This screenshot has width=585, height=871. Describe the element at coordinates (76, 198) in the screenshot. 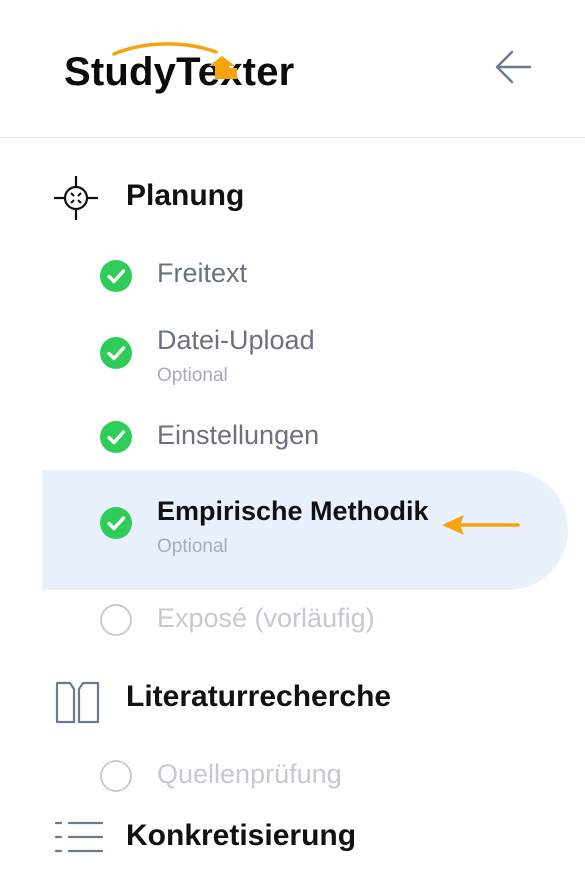

I see `crosshair-icon` at that location.